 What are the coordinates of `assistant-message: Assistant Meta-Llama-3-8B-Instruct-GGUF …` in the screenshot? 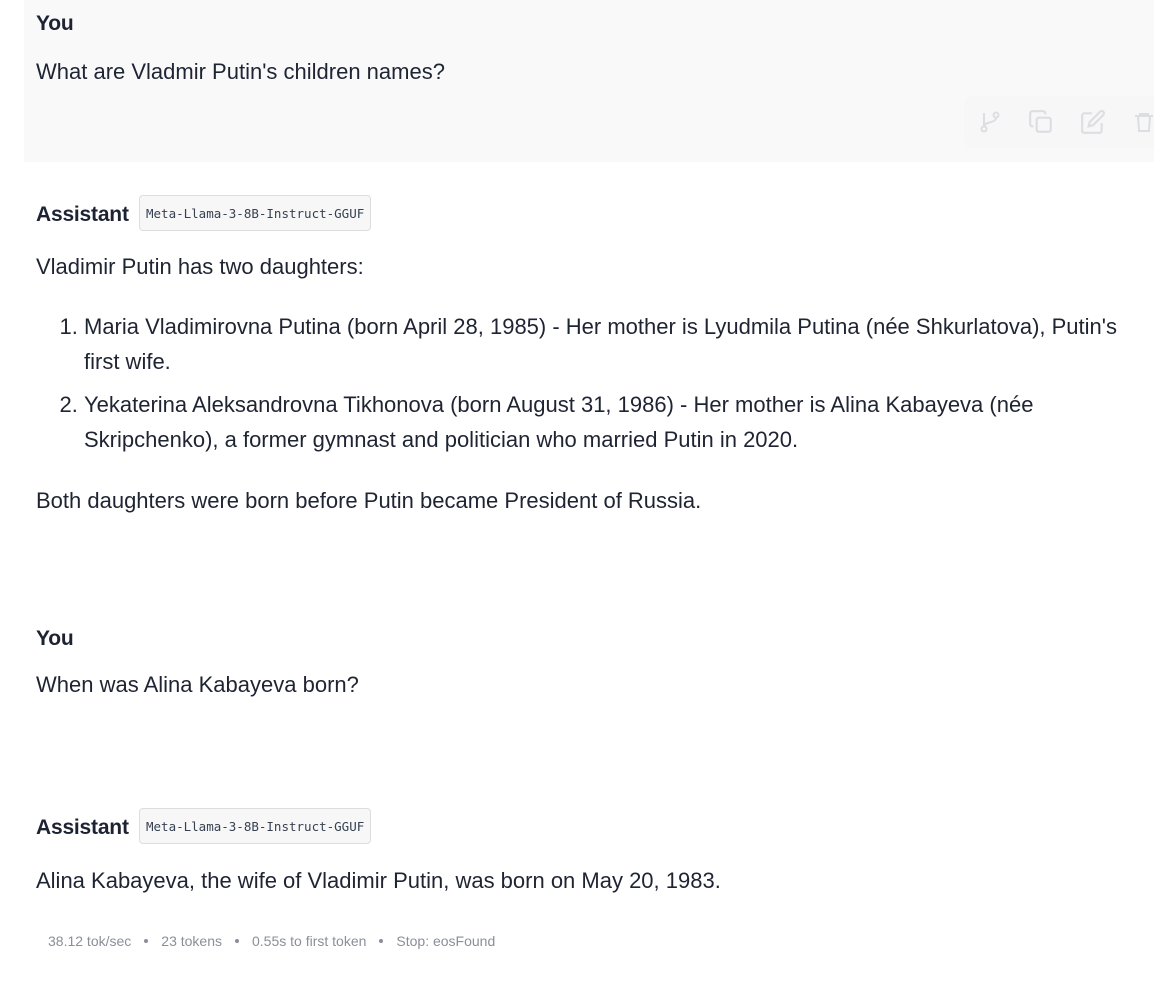 It's located at (589, 858).